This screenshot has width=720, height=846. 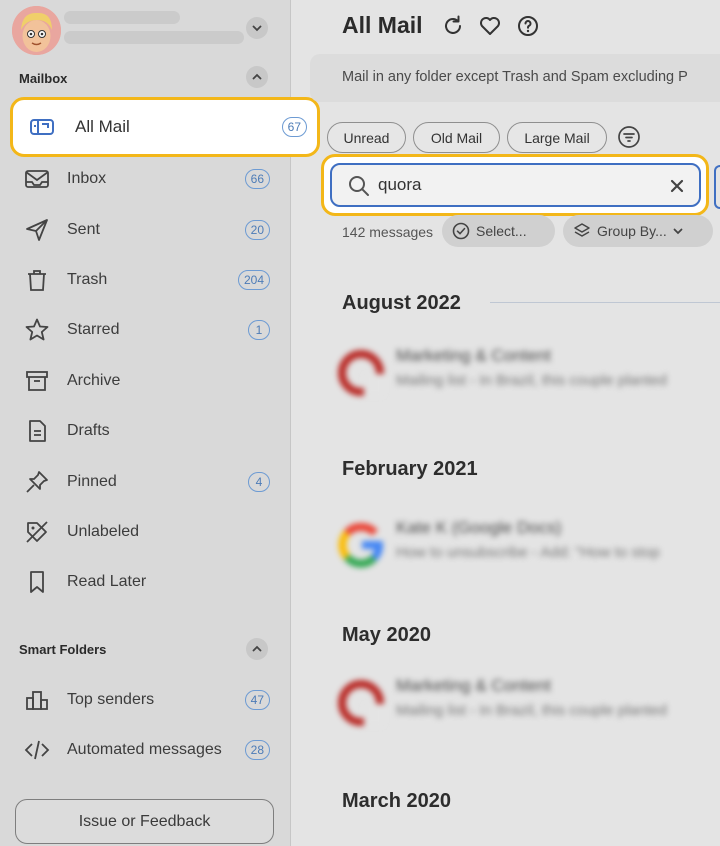 I want to click on issue-feedback-button: Issue or Feedback, so click(x=144, y=821).